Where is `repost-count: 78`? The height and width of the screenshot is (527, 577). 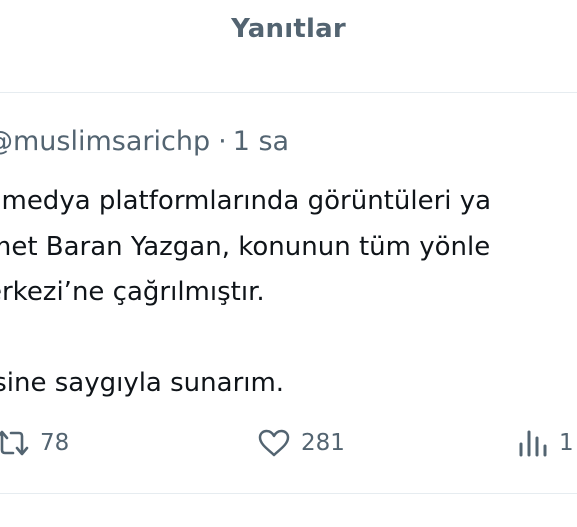
repost-count: 78 is located at coordinates (55, 443).